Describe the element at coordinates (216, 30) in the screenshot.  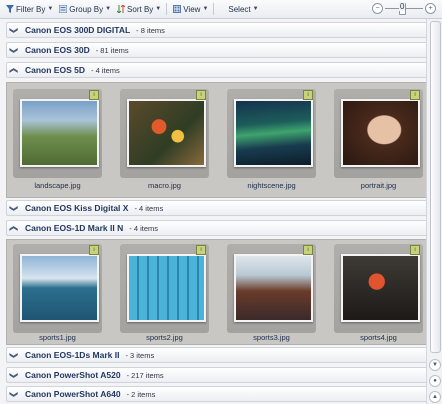
I see `group-header-canon-eos-300d: ❯ Canon EOS 300D DIGITAL - 8 items` at that location.